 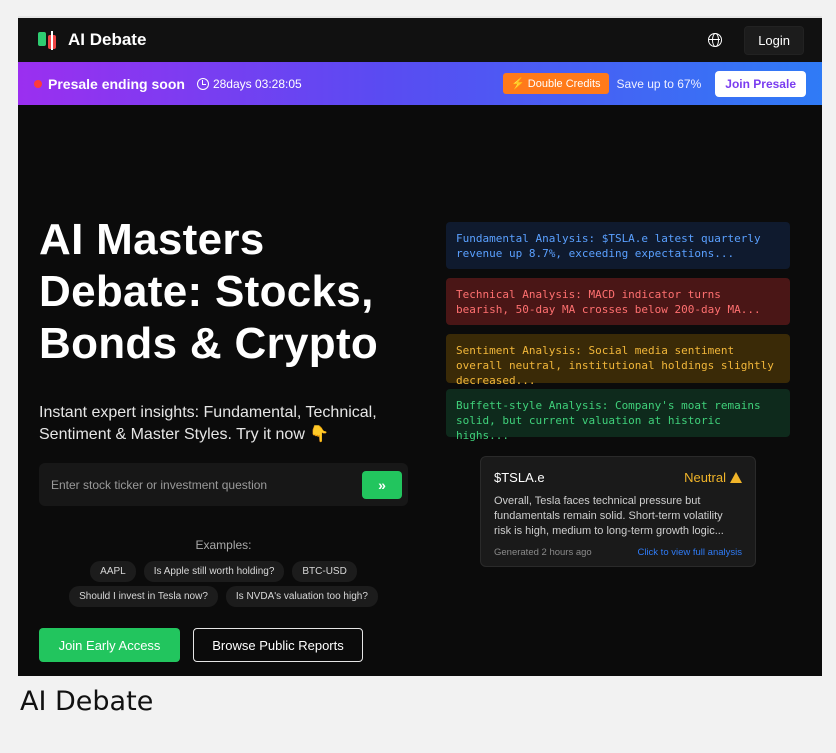 I want to click on sentiment-badge: Neutral, so click(x=713, y=477).